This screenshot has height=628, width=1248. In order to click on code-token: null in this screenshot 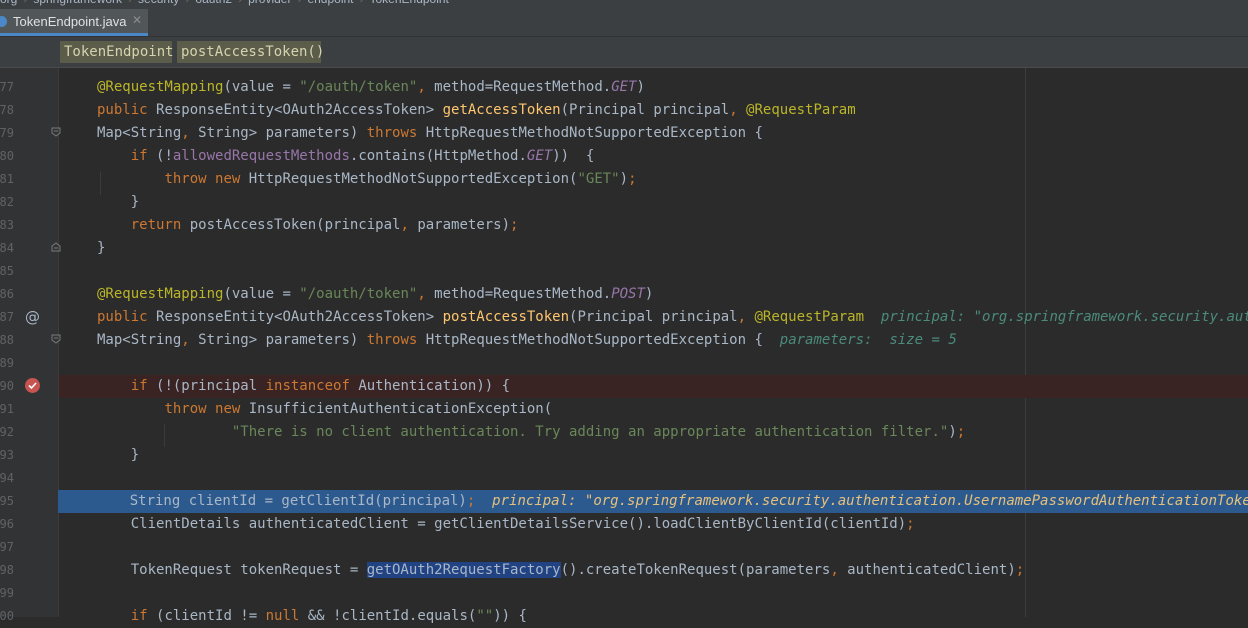, I will do `click(286, 616)`.